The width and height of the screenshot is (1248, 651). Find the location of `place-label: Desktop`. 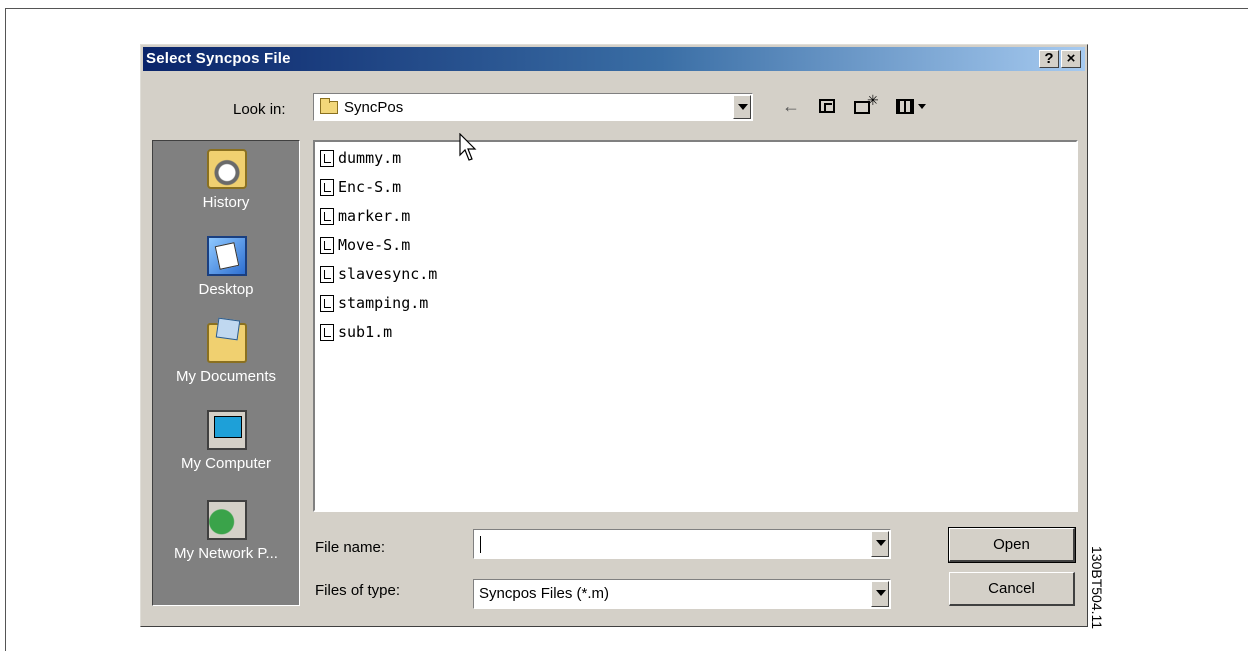

place-label: Desktop is located at coordinates (226, 289).